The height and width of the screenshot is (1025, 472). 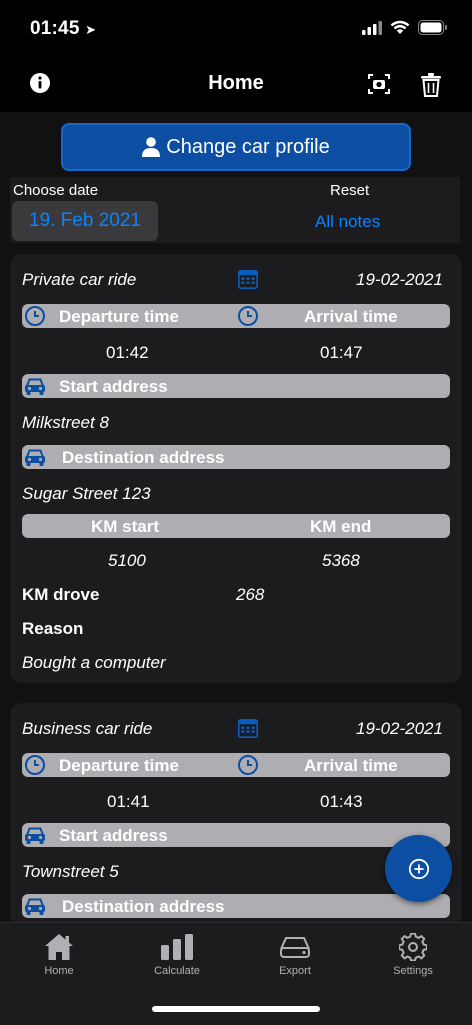 I want to click on km-start-value: 5100, so click(x=127, y=560).